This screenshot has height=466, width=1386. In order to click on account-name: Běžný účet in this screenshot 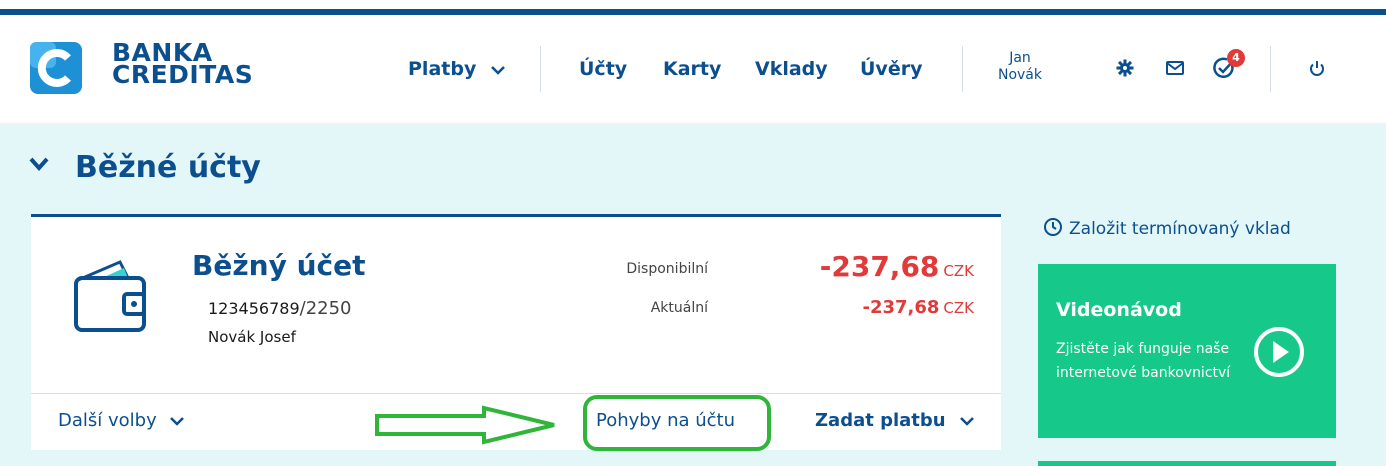, I will do `click(278, 265)`.